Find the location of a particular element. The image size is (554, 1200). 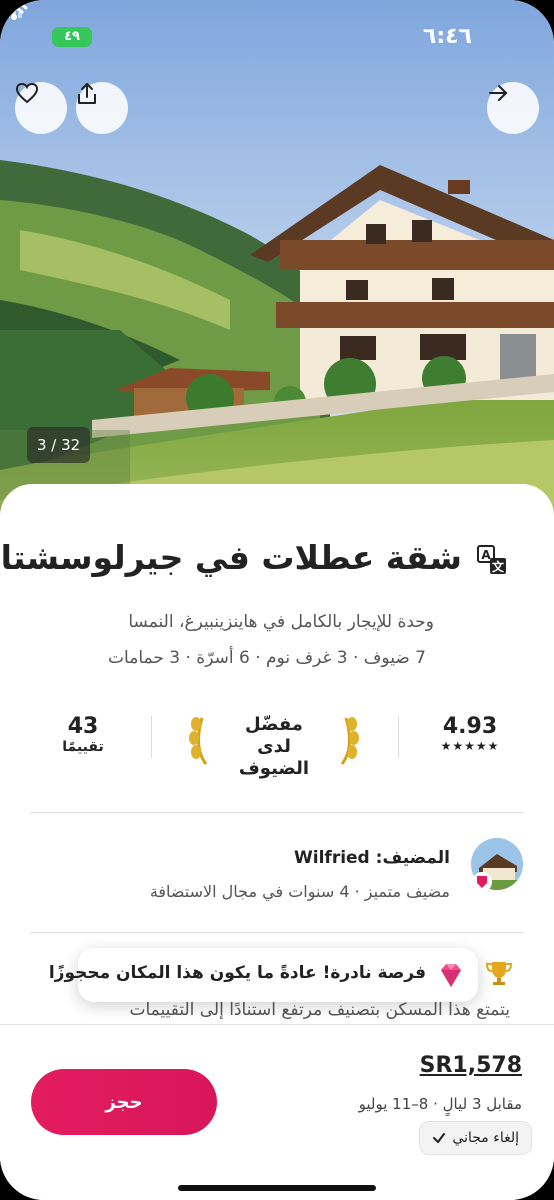

free-cancellation-label: إلغاء مجاني is located at coordinates (485, 1138).